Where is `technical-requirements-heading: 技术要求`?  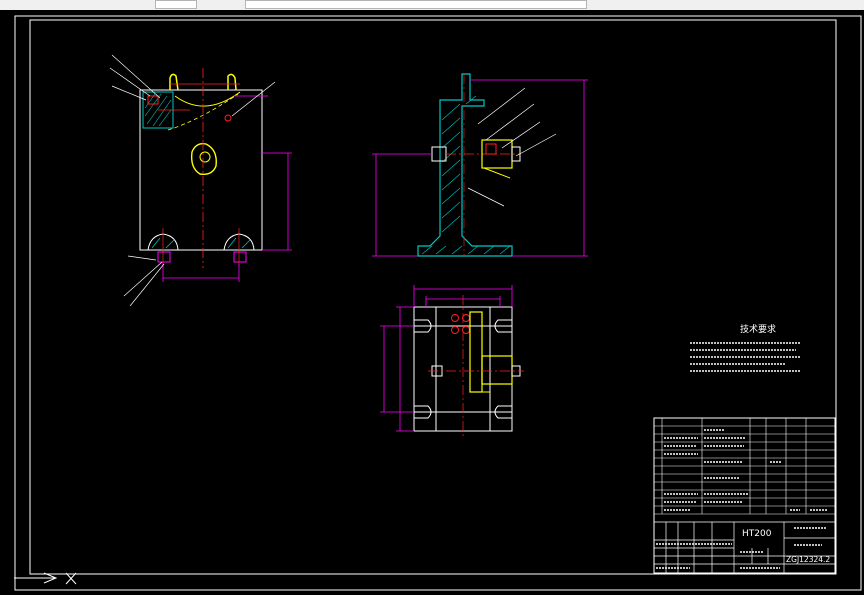
technical-requirements-heading: 技术要求 is located at coordinates (758, 329).